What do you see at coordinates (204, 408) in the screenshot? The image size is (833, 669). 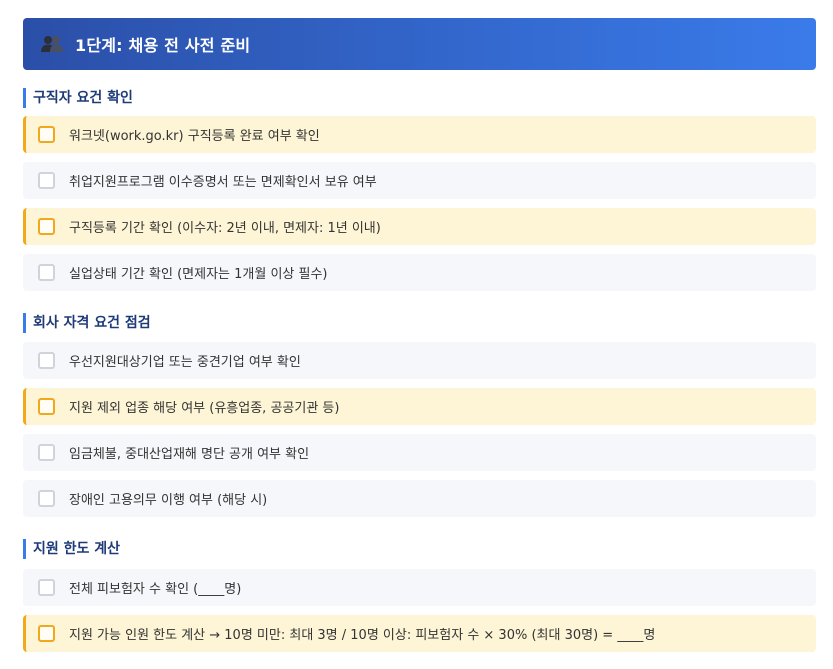 I see `checklist-item-label: 지원 제외 업종 해당 여부 (유흥업종, 공공기관 등)` at bounding box center [204, 408].